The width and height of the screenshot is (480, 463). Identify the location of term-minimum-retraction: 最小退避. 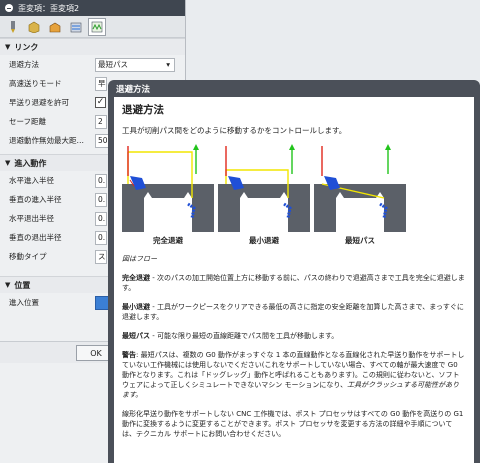
(136, 307).